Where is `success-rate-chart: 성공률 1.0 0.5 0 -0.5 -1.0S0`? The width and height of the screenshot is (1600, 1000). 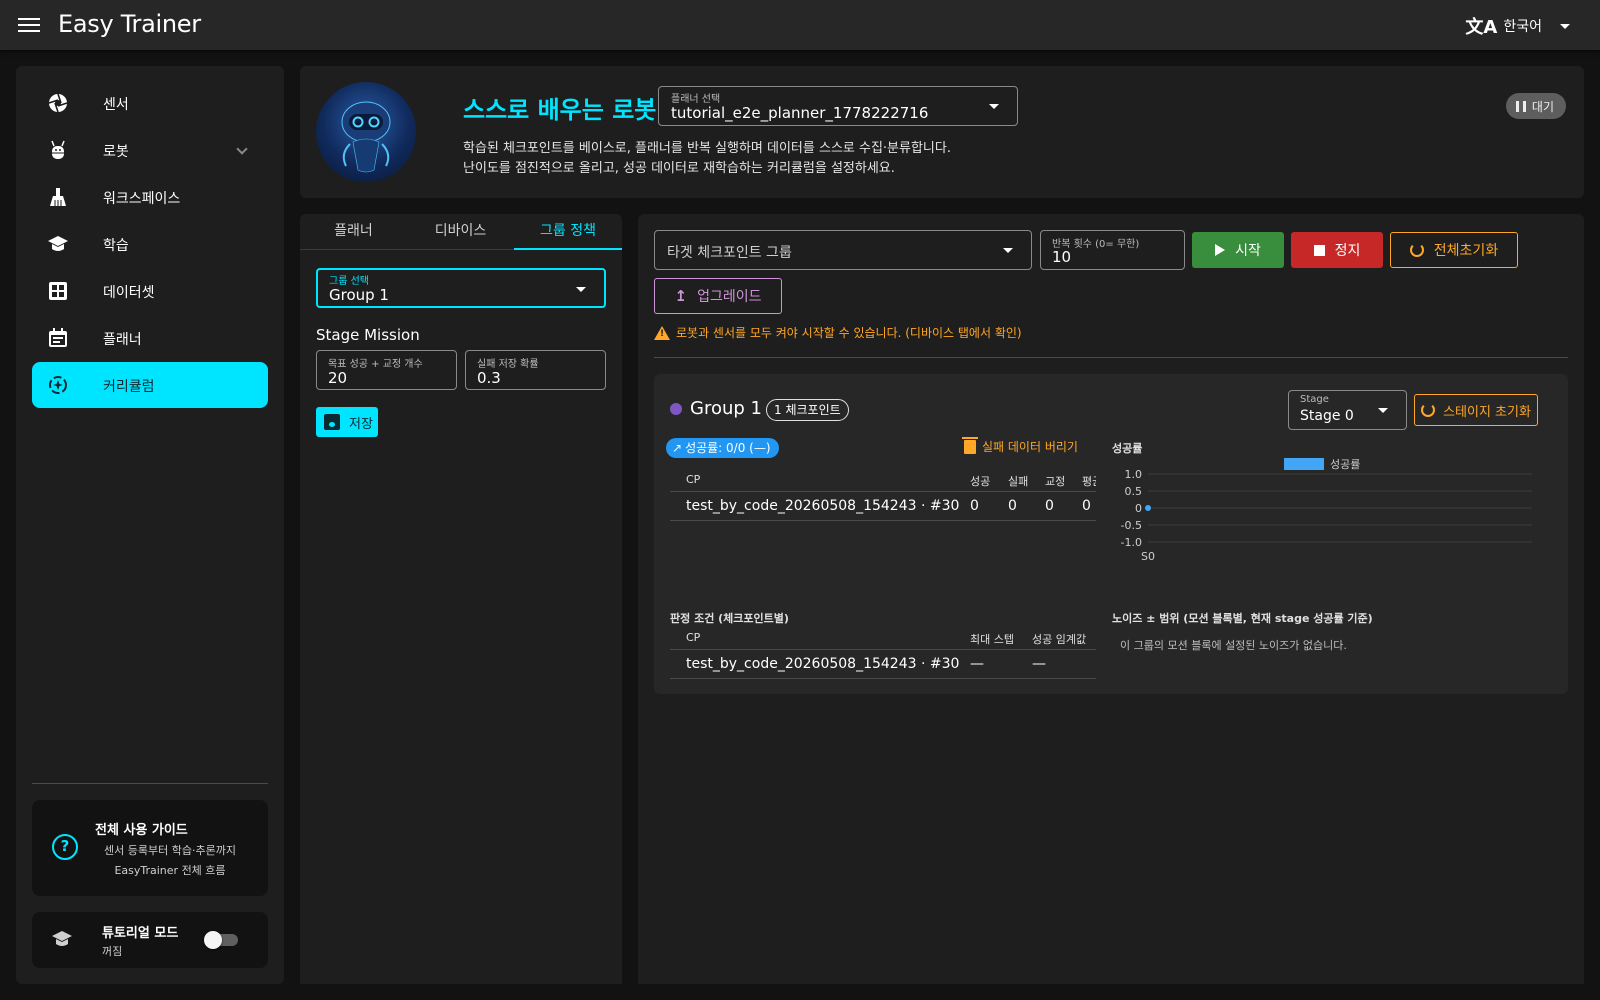 success-rate-chart: 성공률 1.0 0.5 0 -0.5 -1.0S0 is located at coordinates (1326, 510).